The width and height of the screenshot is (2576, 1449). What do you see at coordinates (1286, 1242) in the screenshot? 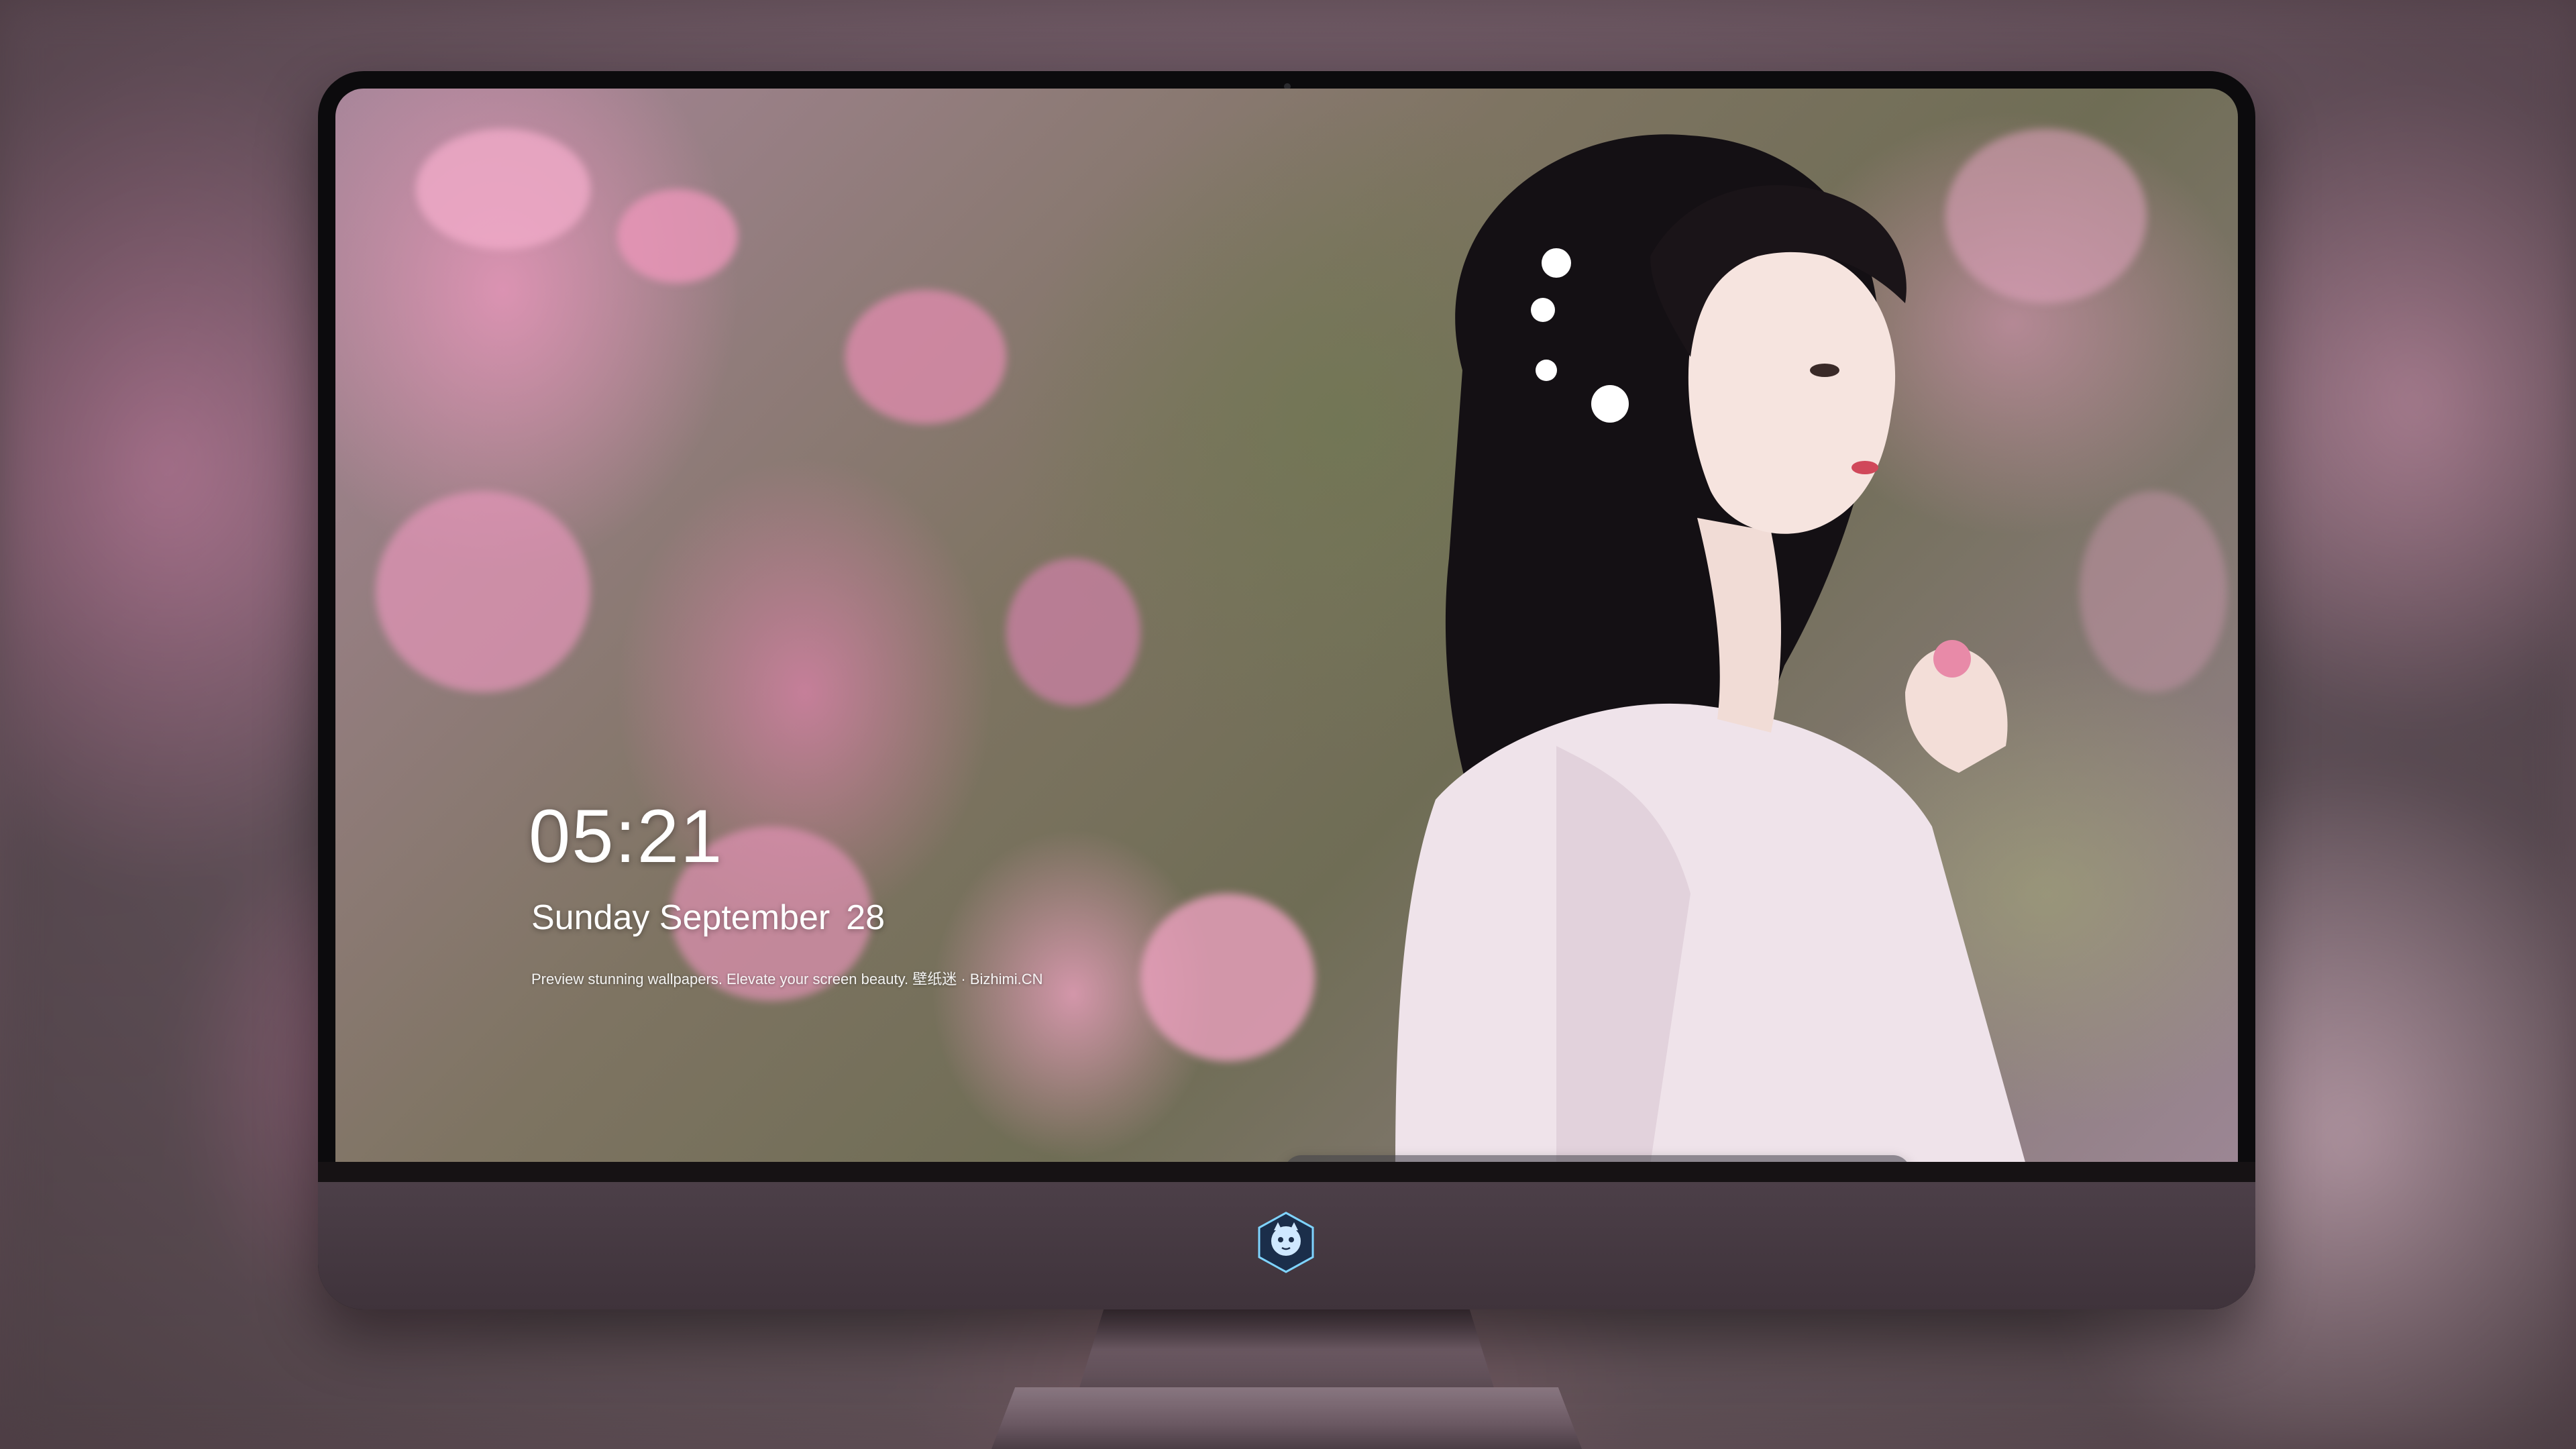
I see `mascot-logo-icon` at bounding box center [1286, 1242].